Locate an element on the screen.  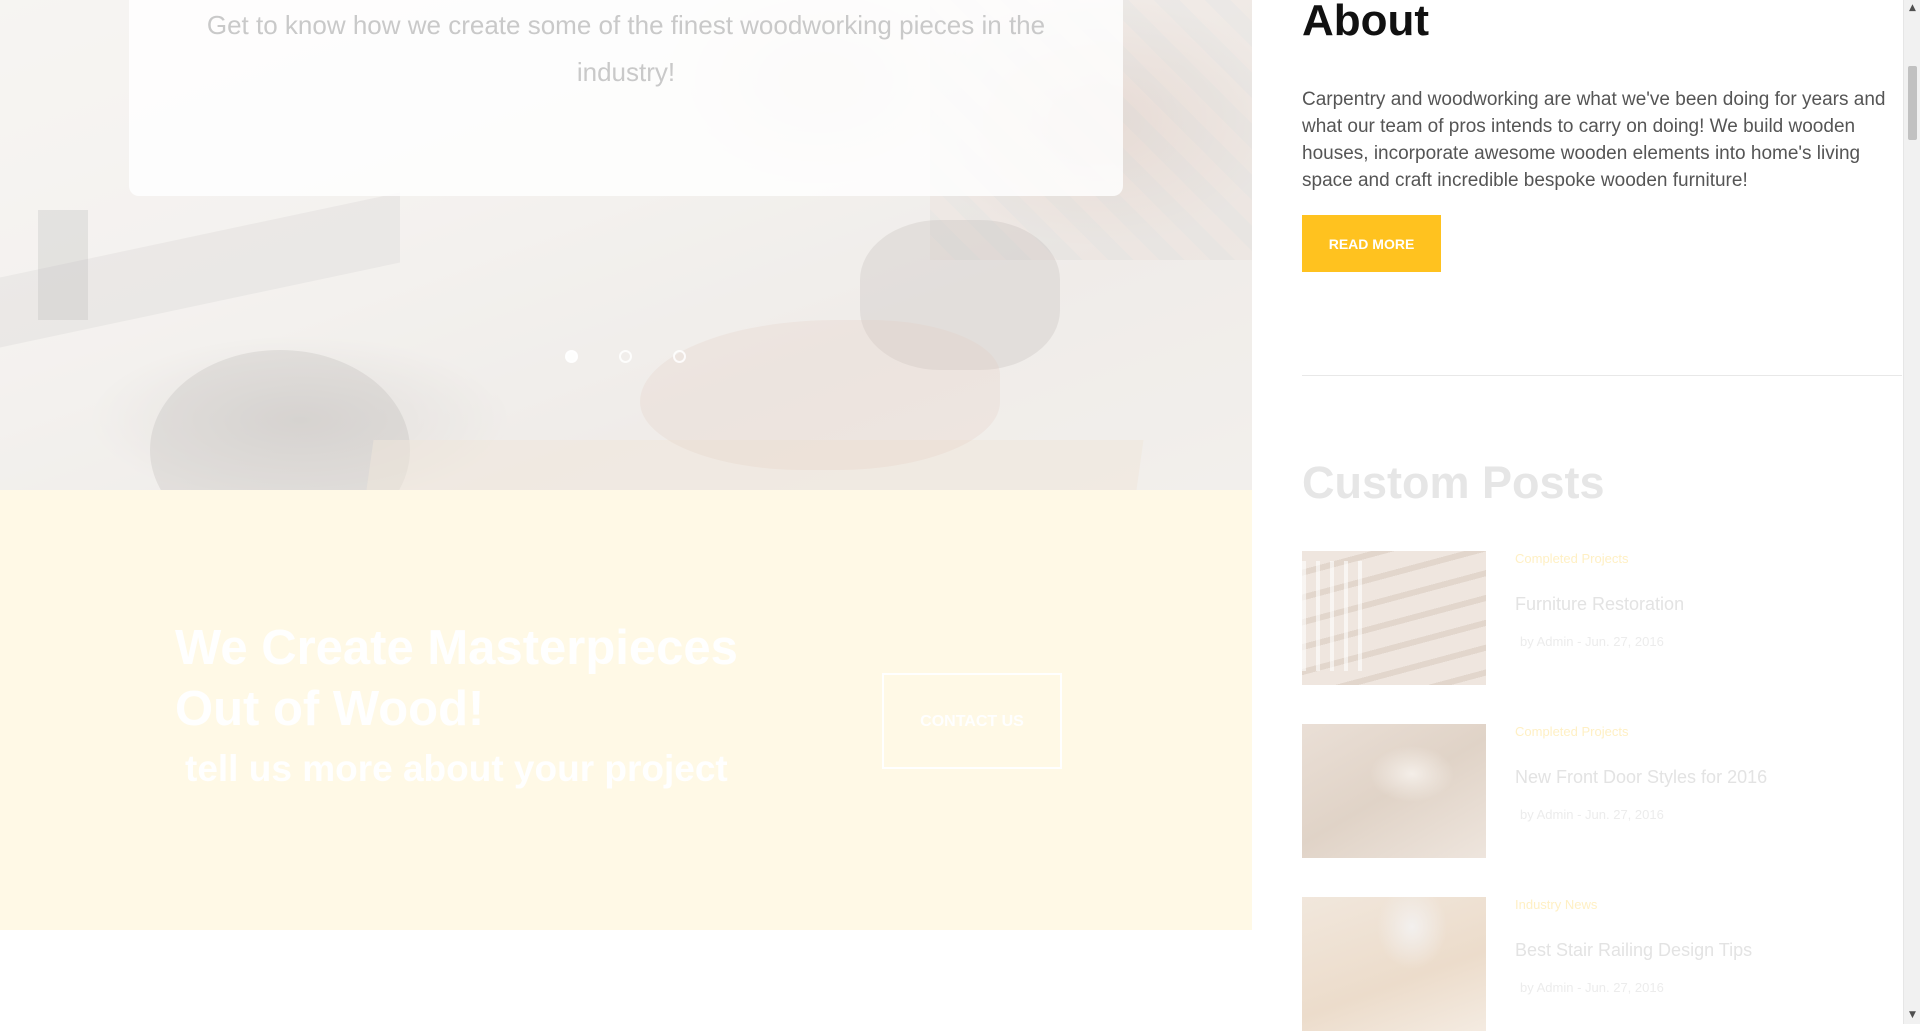
page-scrollbar: ▲ ▼ is located at coordinates (1911, 512).